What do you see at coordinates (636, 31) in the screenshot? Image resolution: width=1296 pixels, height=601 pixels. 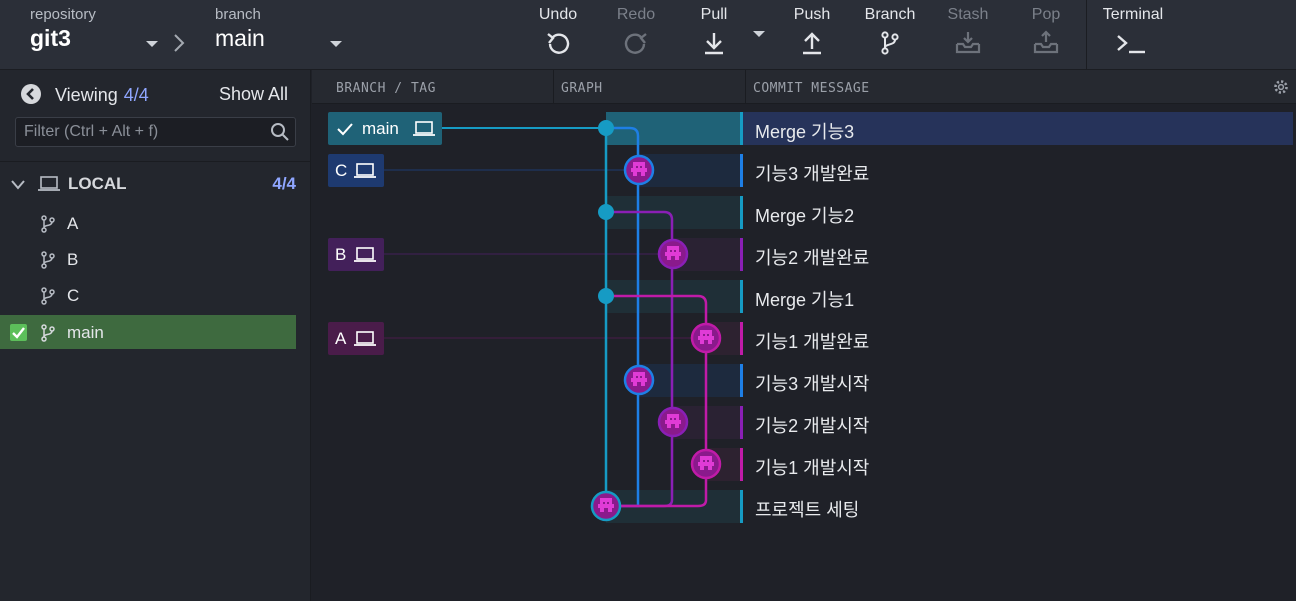 I see `redo-button: Redo` at bounding box center [636, 31].